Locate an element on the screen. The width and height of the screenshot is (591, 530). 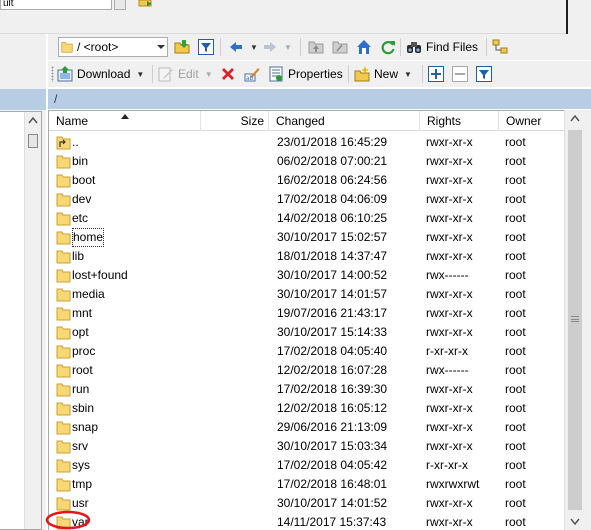
file-rights: rwx------ is located at coordinates (447, 275).